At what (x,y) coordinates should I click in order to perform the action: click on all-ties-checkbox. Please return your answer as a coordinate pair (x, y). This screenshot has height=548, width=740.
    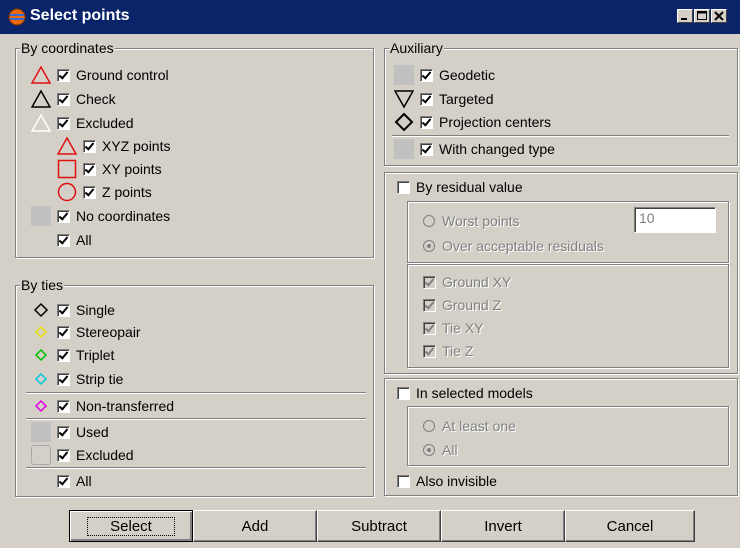
    Looking at the image, I should click on (63, 481).